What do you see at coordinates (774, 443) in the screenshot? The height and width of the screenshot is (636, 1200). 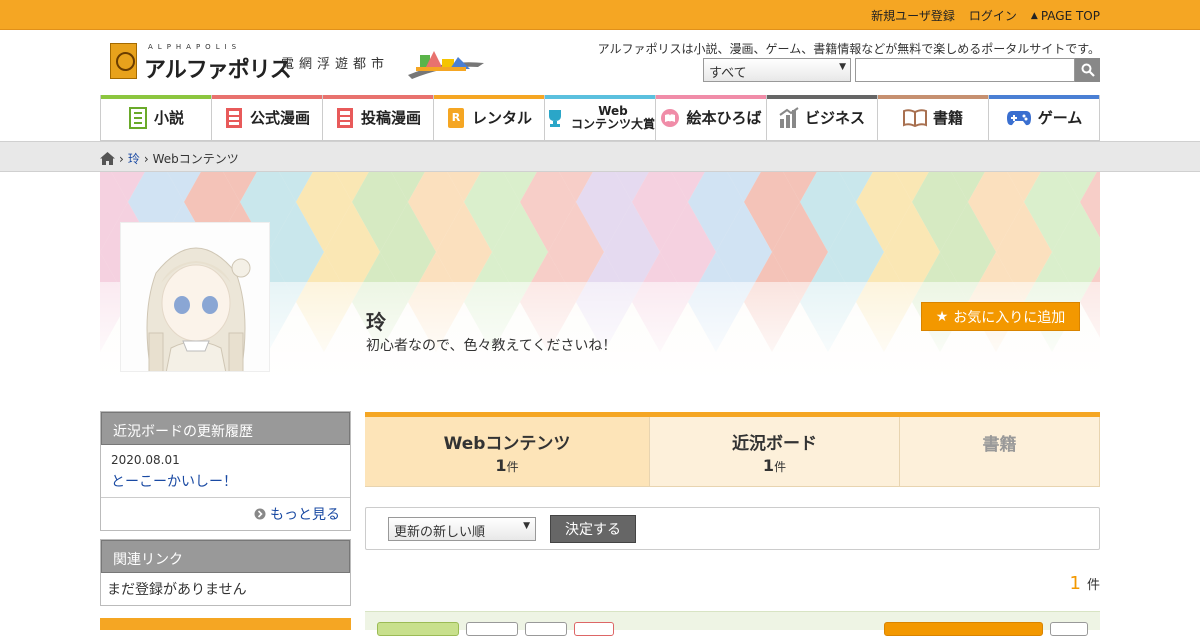 I see `tab-label: 近況ボード` at bounding box center [774, 443].